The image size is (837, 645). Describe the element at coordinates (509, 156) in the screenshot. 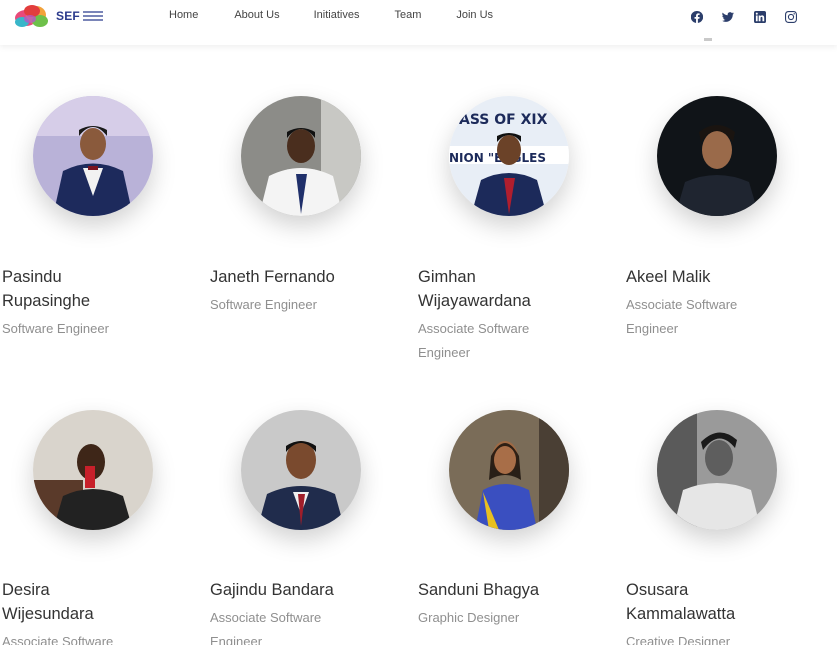

I see `member-photo-gimhan: ASS OF XIX NION "EAGLES` at that location.